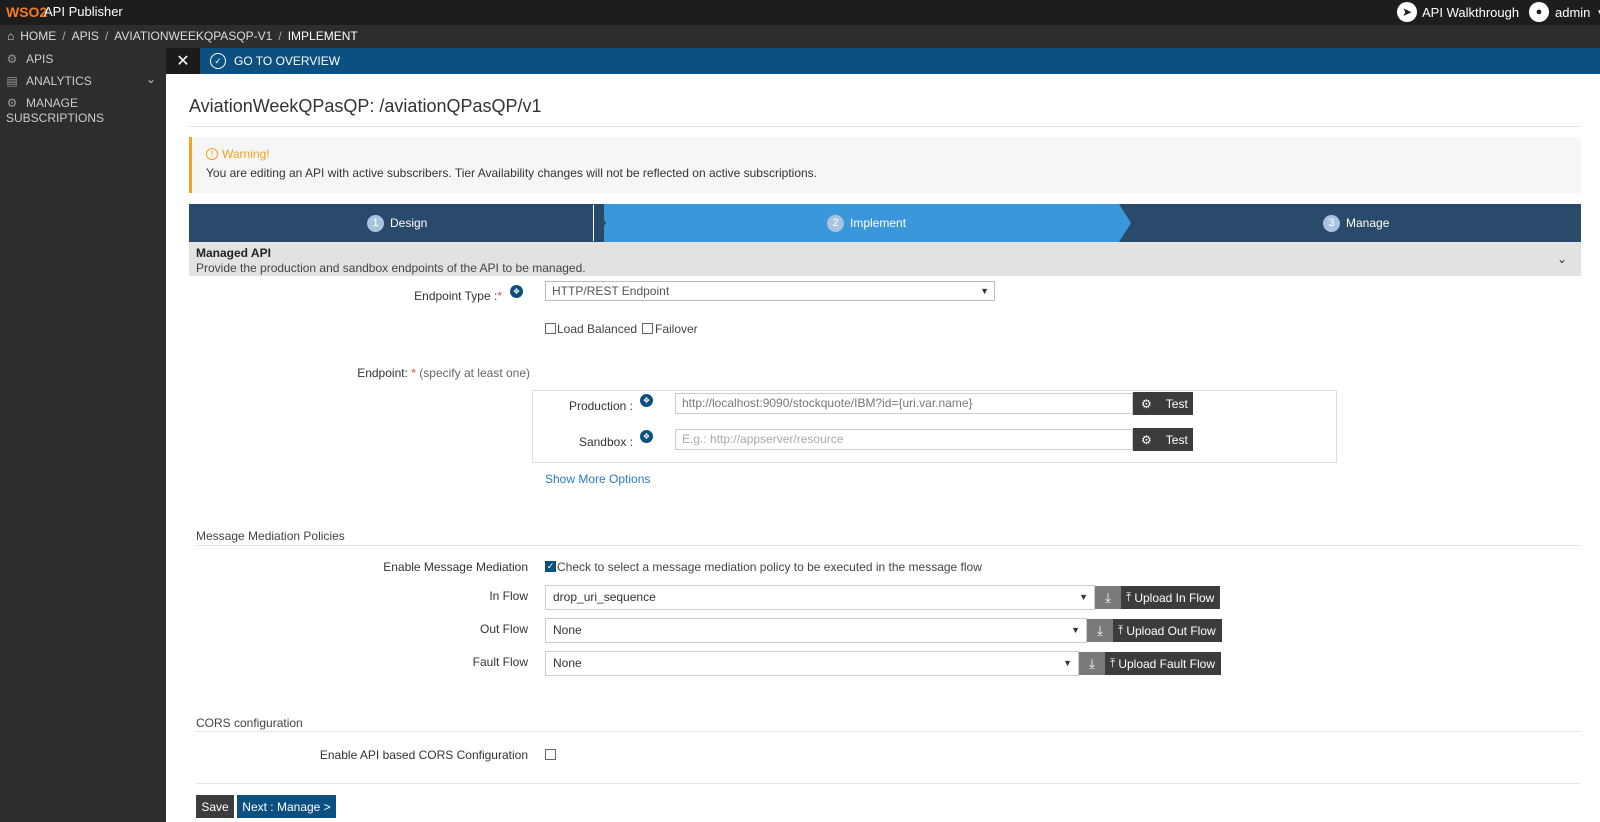  What do you see at coordinates (38, 36) in the screenshot?
I see `breadcrumb-home: HOME` at bounding box center [38, 36].